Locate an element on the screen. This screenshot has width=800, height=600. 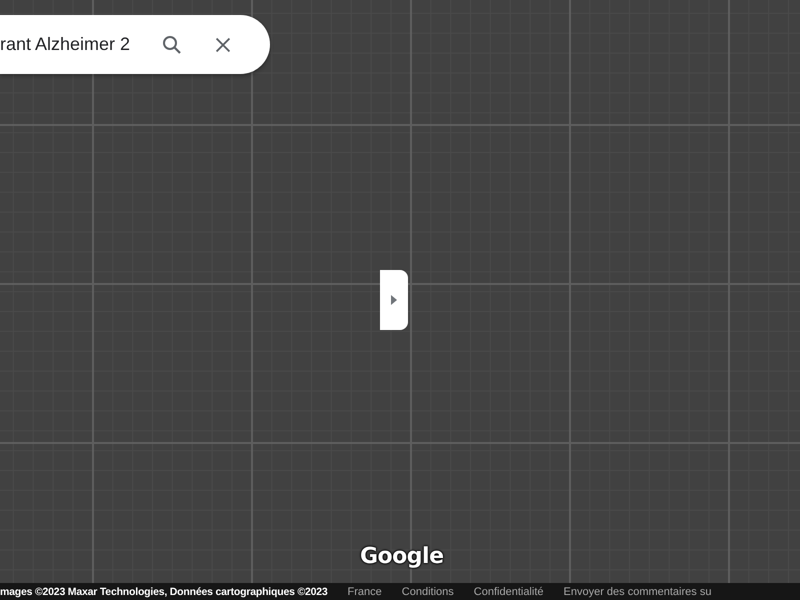
caret-icon is located at coordinates (394, 300).